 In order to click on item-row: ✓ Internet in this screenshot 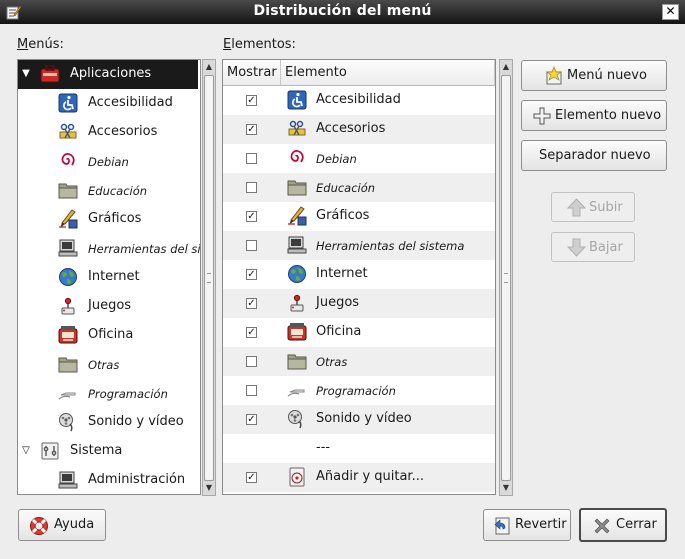, I will do `click(359, 274)`.